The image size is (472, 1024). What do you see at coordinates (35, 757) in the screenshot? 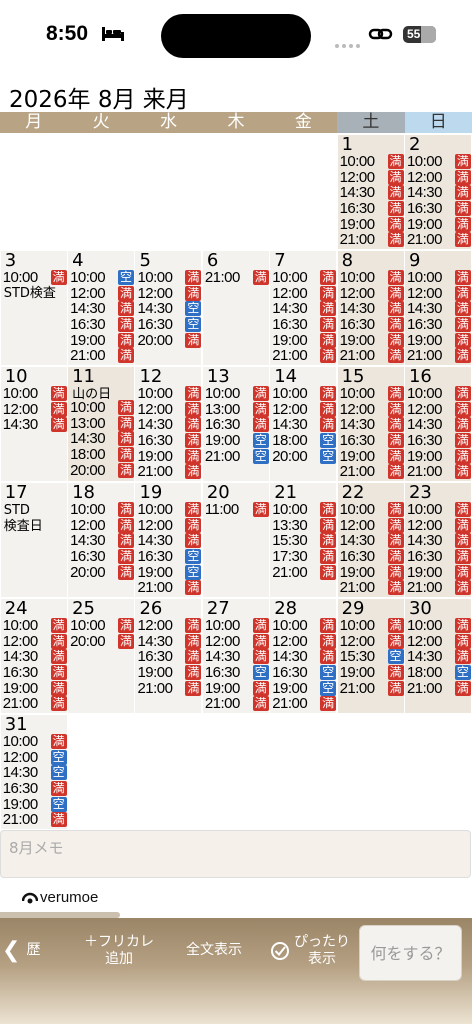
I see `time-slot: 12:00 空` at bounding box center [35, 757].